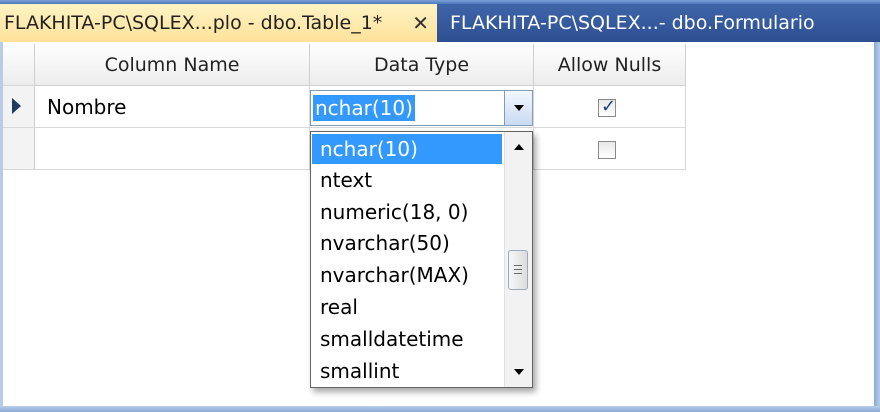 The width and height of the screenshot is (880, 412). I want to click on column-name-cell: Nombre, so click(172, 107).